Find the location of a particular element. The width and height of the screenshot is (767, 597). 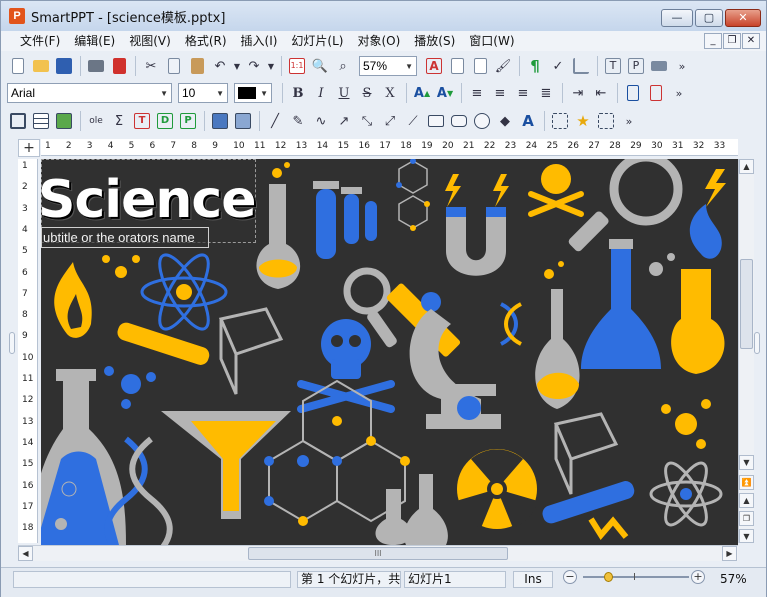

vertical-scrollbar: ▲ ▼ ⏫ ▲ ❐ ▼ is located at coordinates (746, 351).